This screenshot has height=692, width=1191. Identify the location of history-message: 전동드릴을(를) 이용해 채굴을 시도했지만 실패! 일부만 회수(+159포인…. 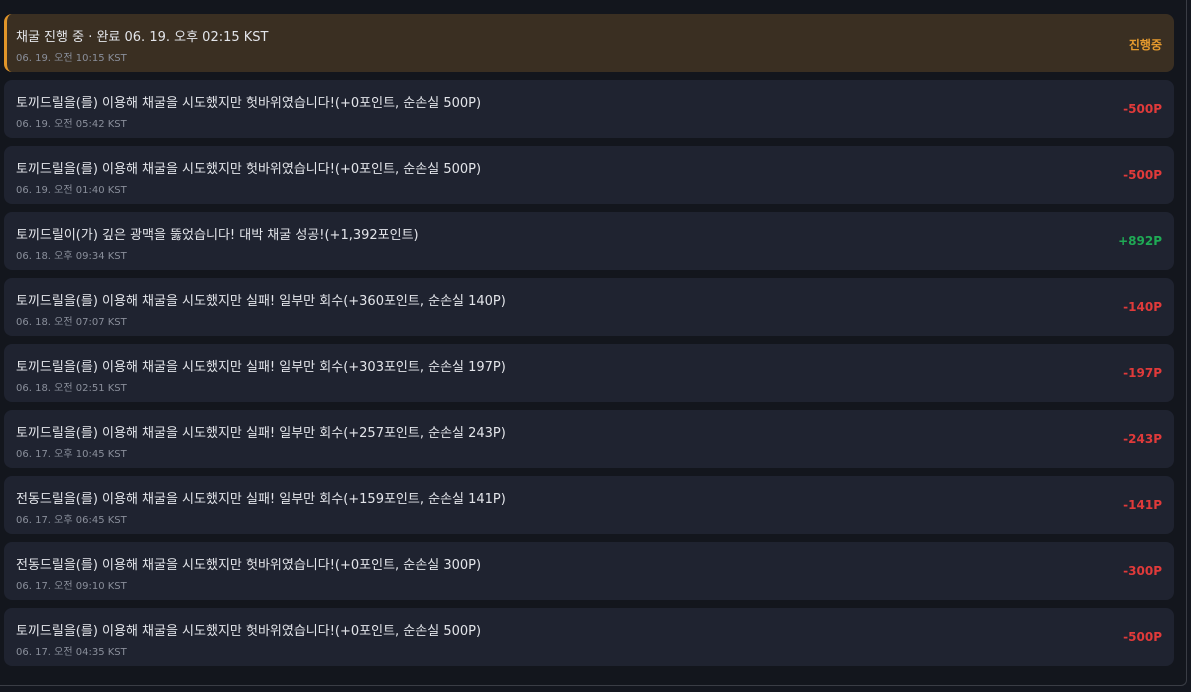
(261, 499).